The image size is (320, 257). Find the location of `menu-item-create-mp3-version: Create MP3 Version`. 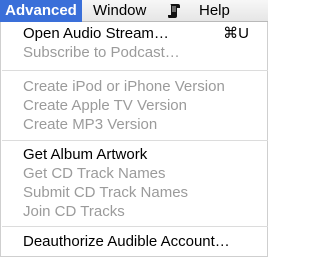

menu-item-create-mp3-version: Create MP3 Version is located at coordinates (90, 124).